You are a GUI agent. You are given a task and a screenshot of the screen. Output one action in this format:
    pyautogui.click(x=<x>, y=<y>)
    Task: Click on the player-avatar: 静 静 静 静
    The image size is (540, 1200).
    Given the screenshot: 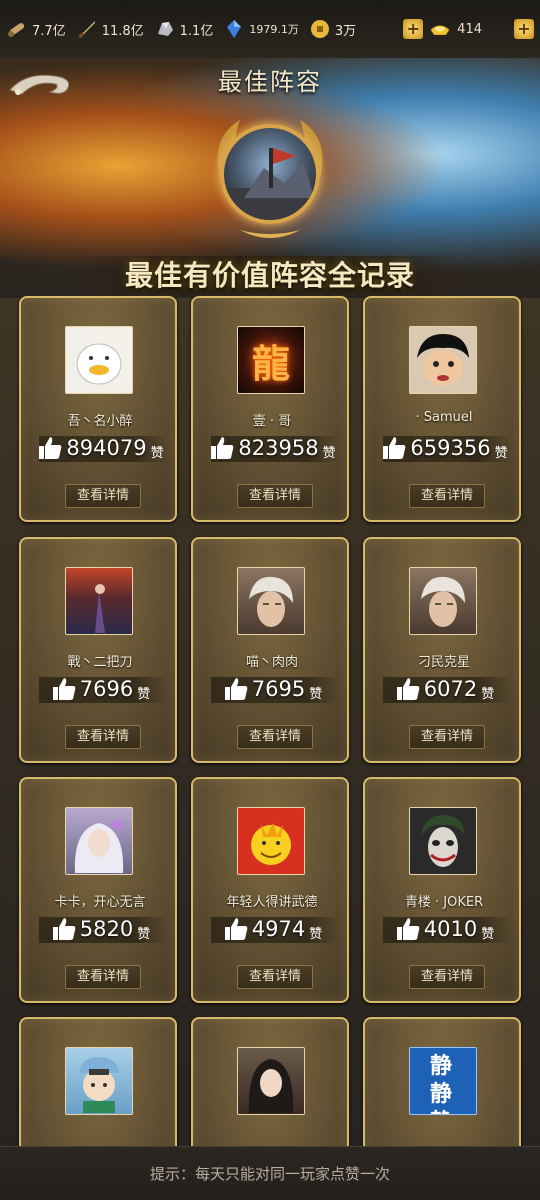 What is the action you would take?
    pyautogui.click(x=443, y=1081)
    